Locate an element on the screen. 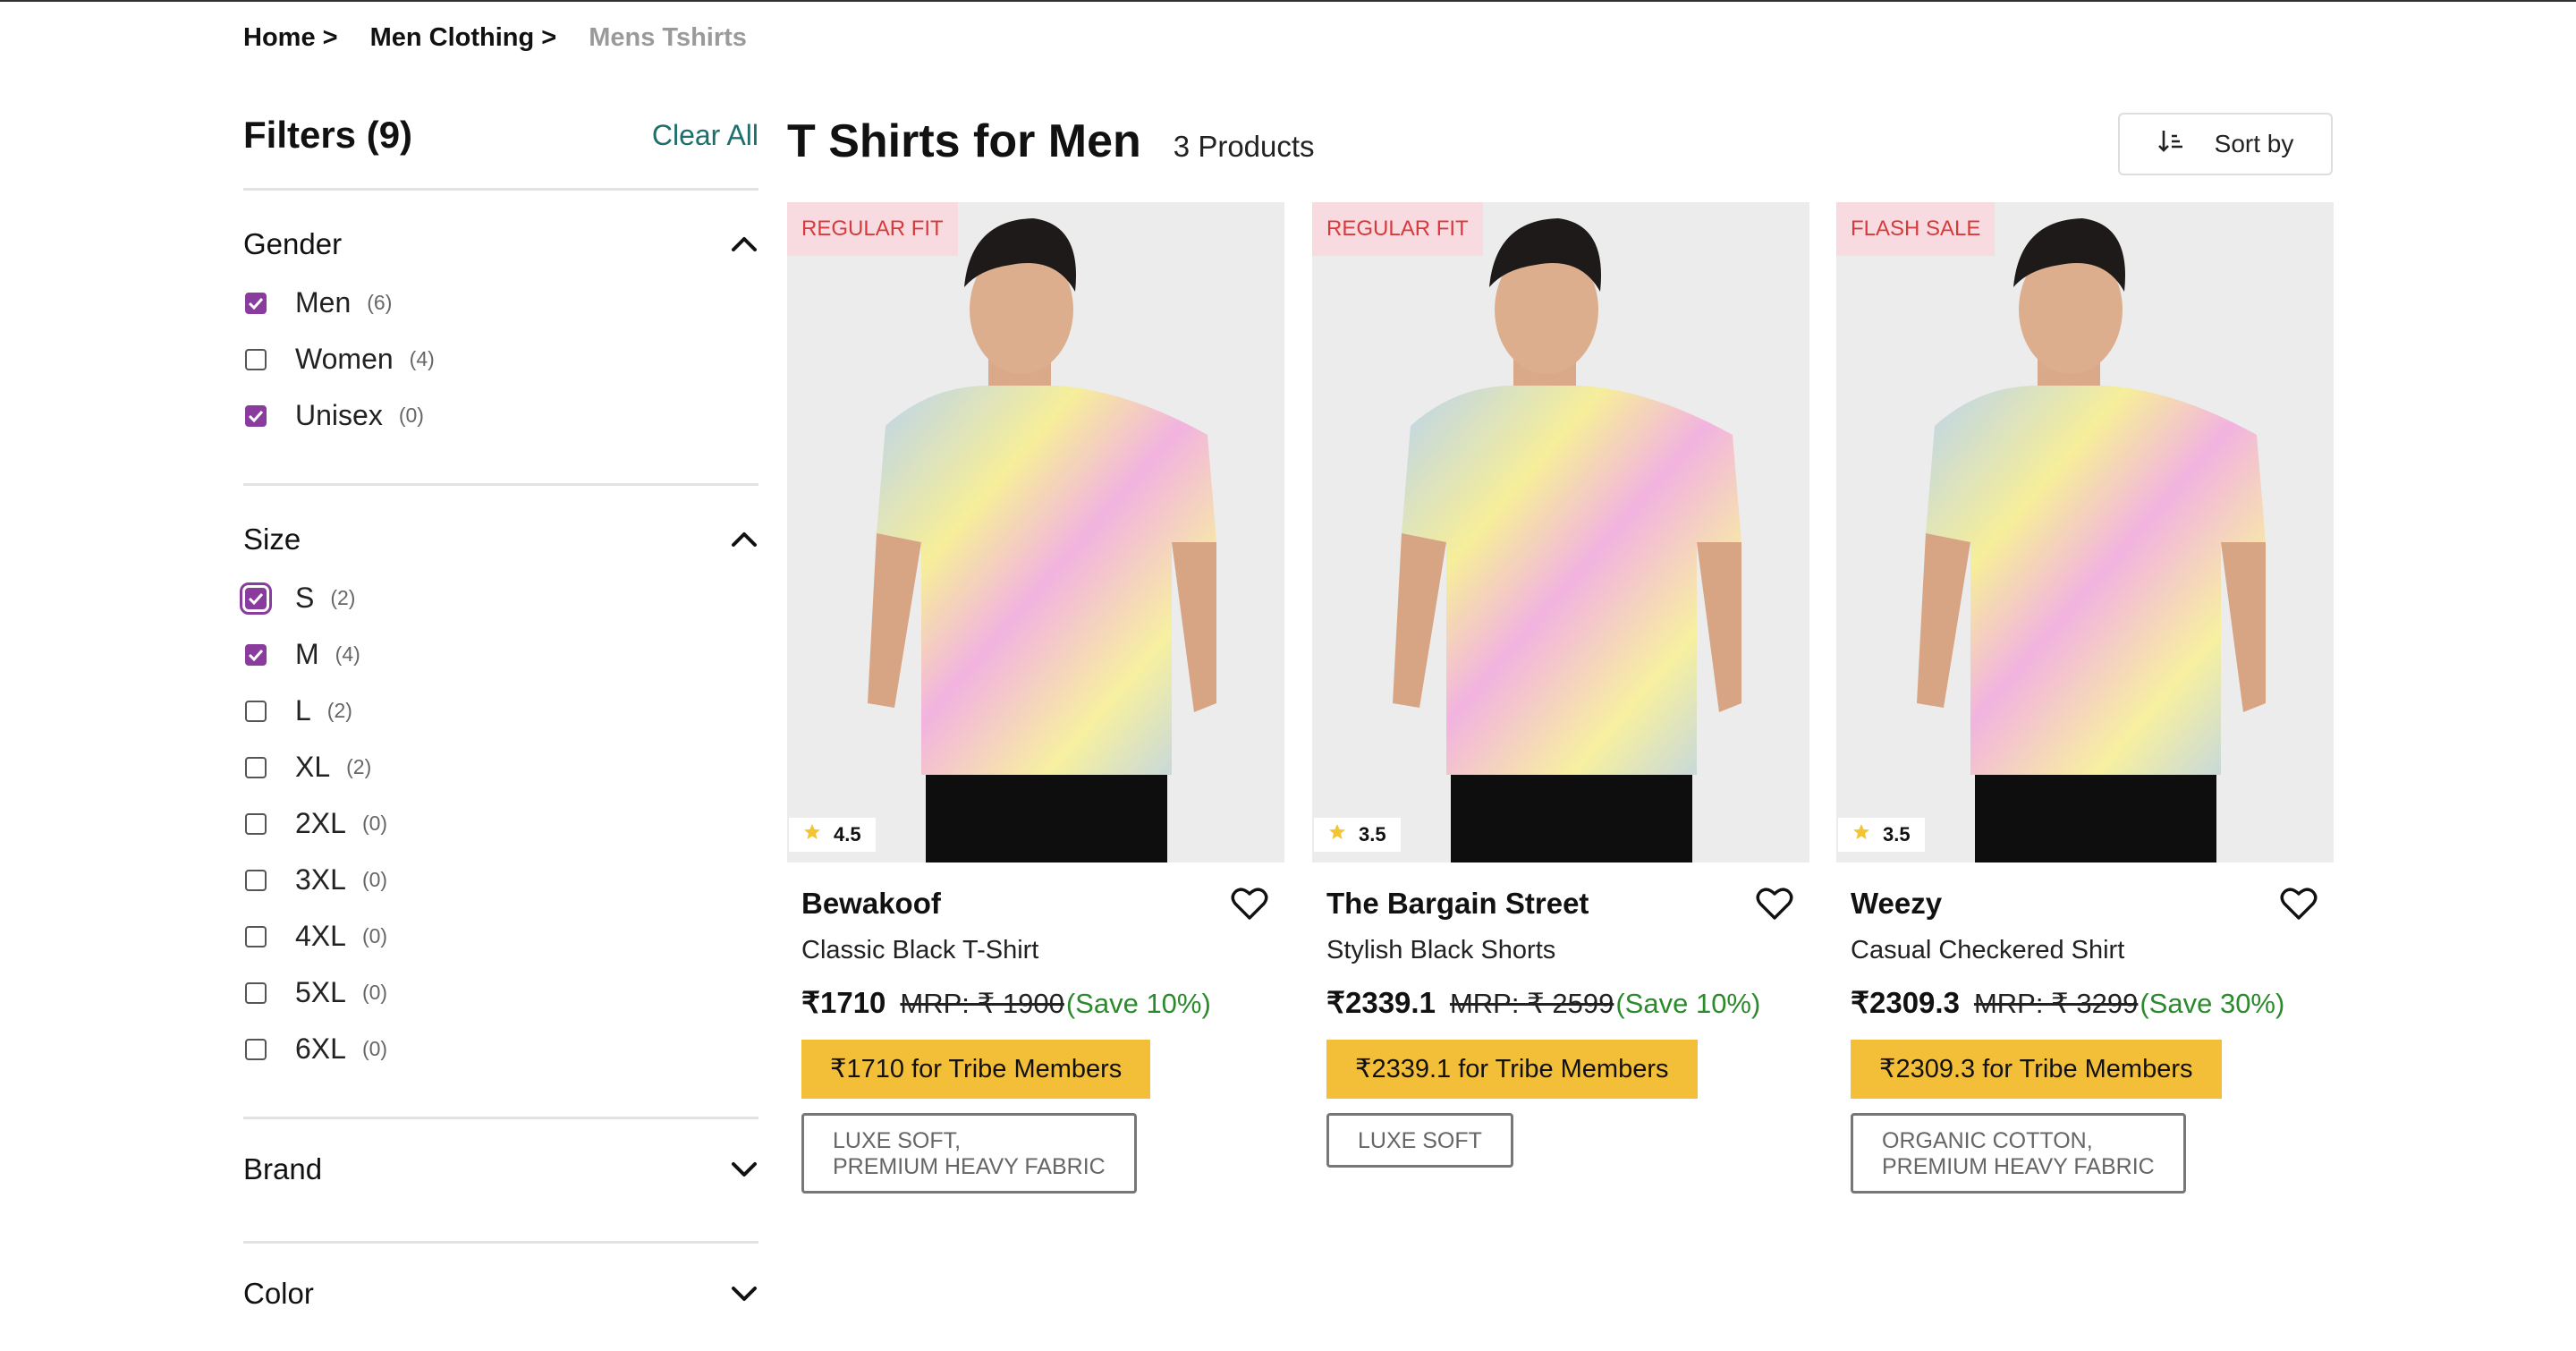 Image resolution: width=2576 pixels, height=1351 pixels. product-brand: The Bargain Street is located at coordinates (1457, 903).